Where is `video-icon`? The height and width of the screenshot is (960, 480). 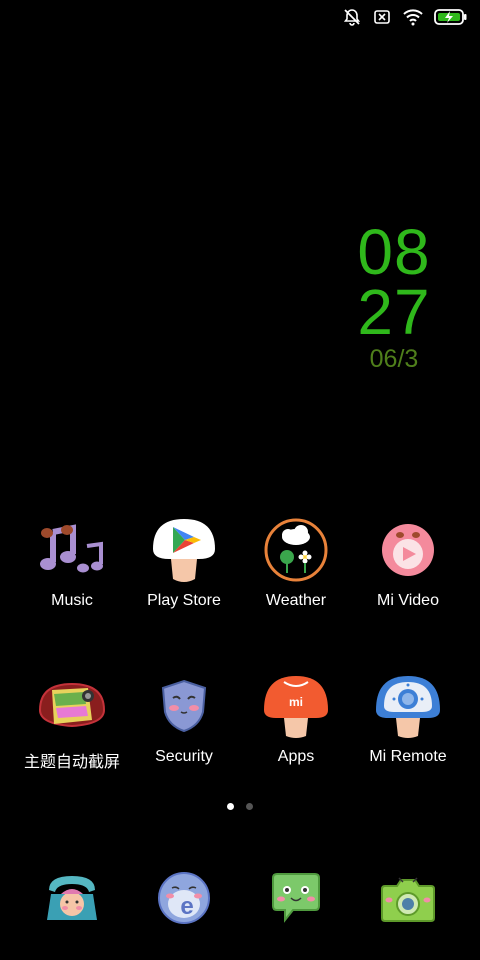 video-icon is located at coordinates (408, 550).